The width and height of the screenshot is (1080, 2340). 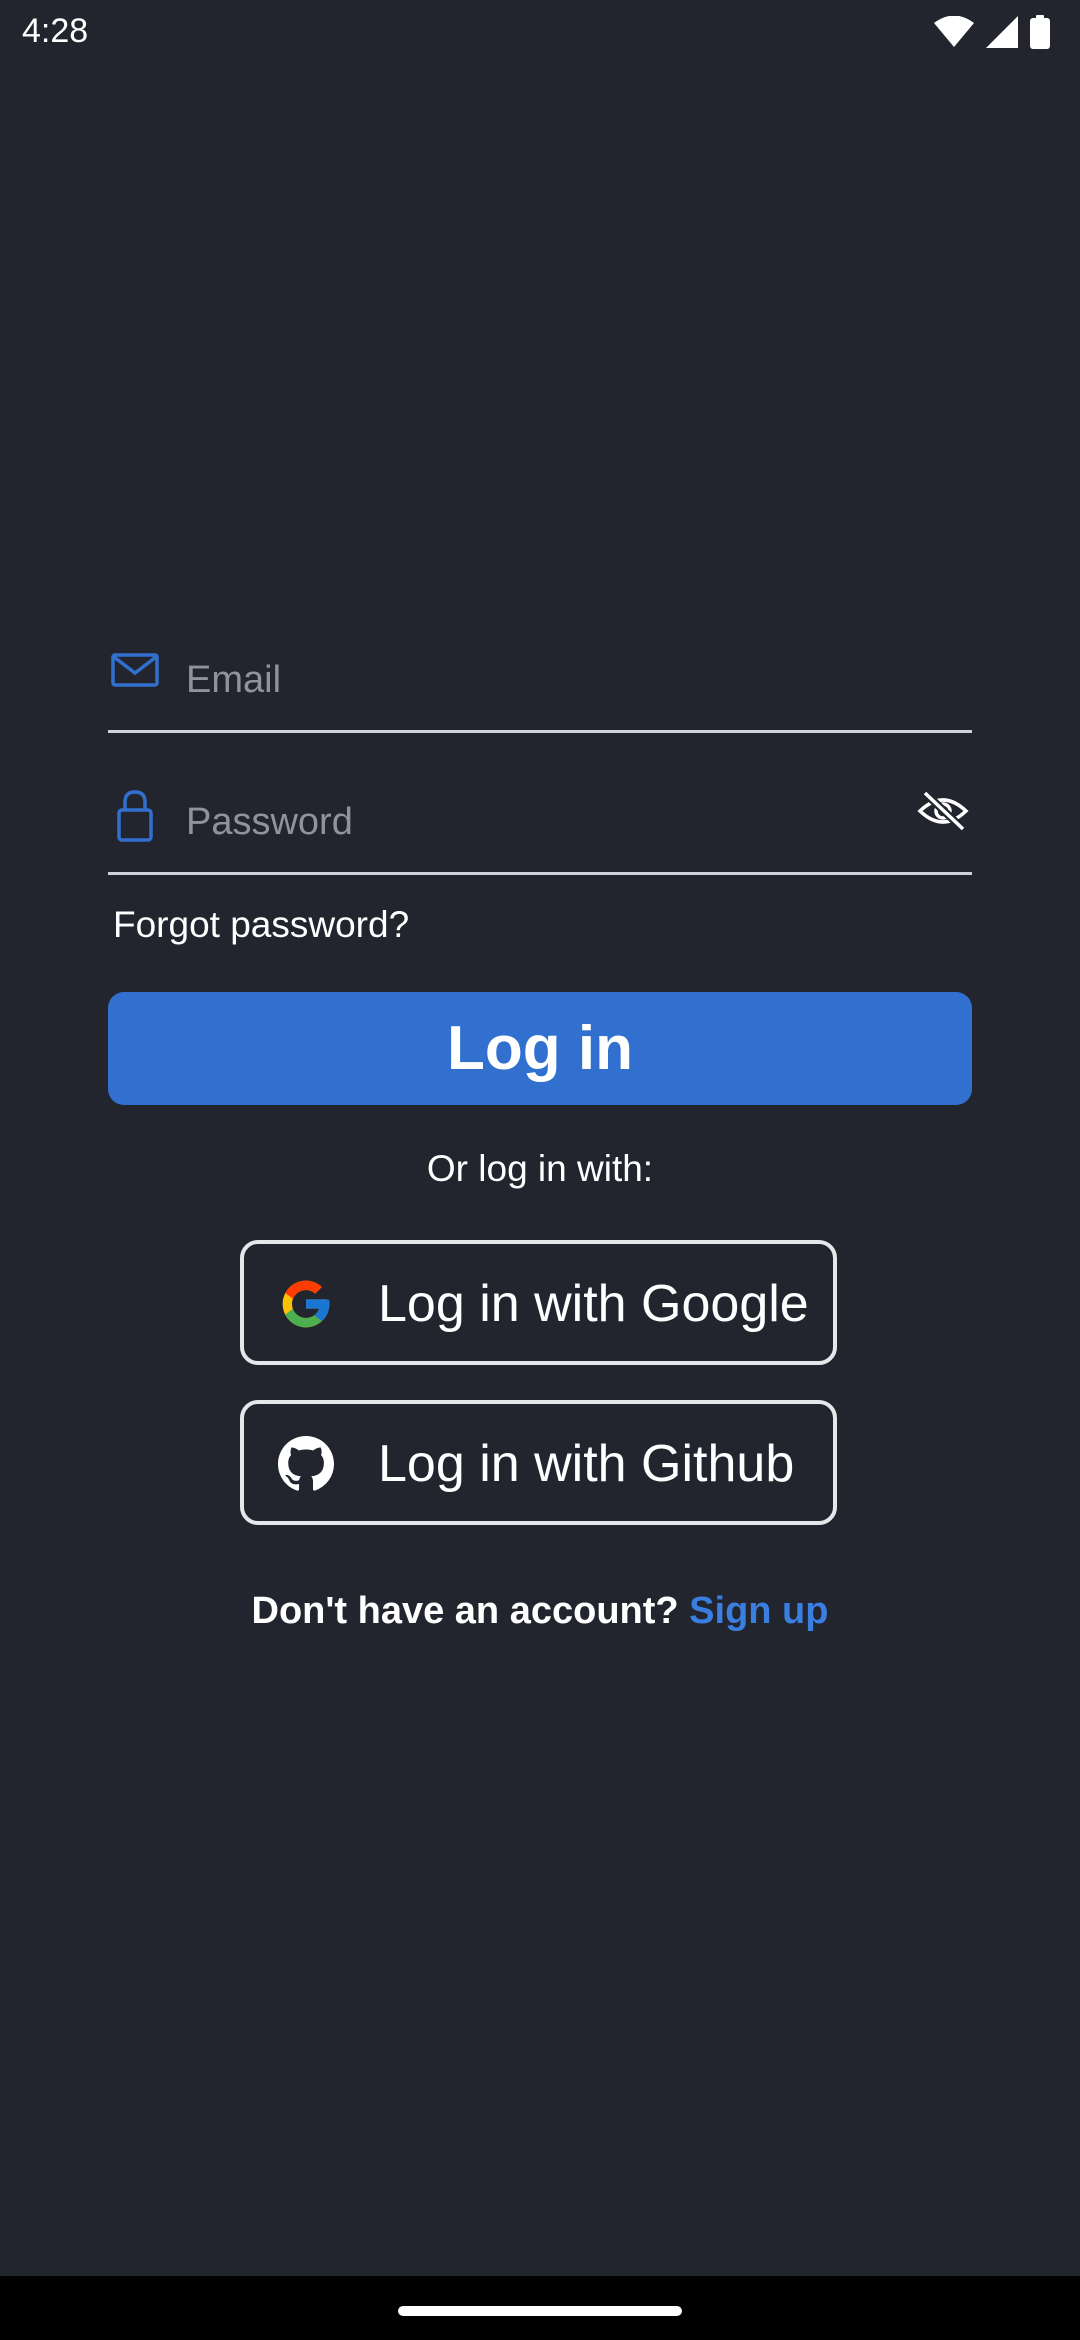 I want to click on signup-prompt-text: Don't have an account?, so click(x=465, y=1611).